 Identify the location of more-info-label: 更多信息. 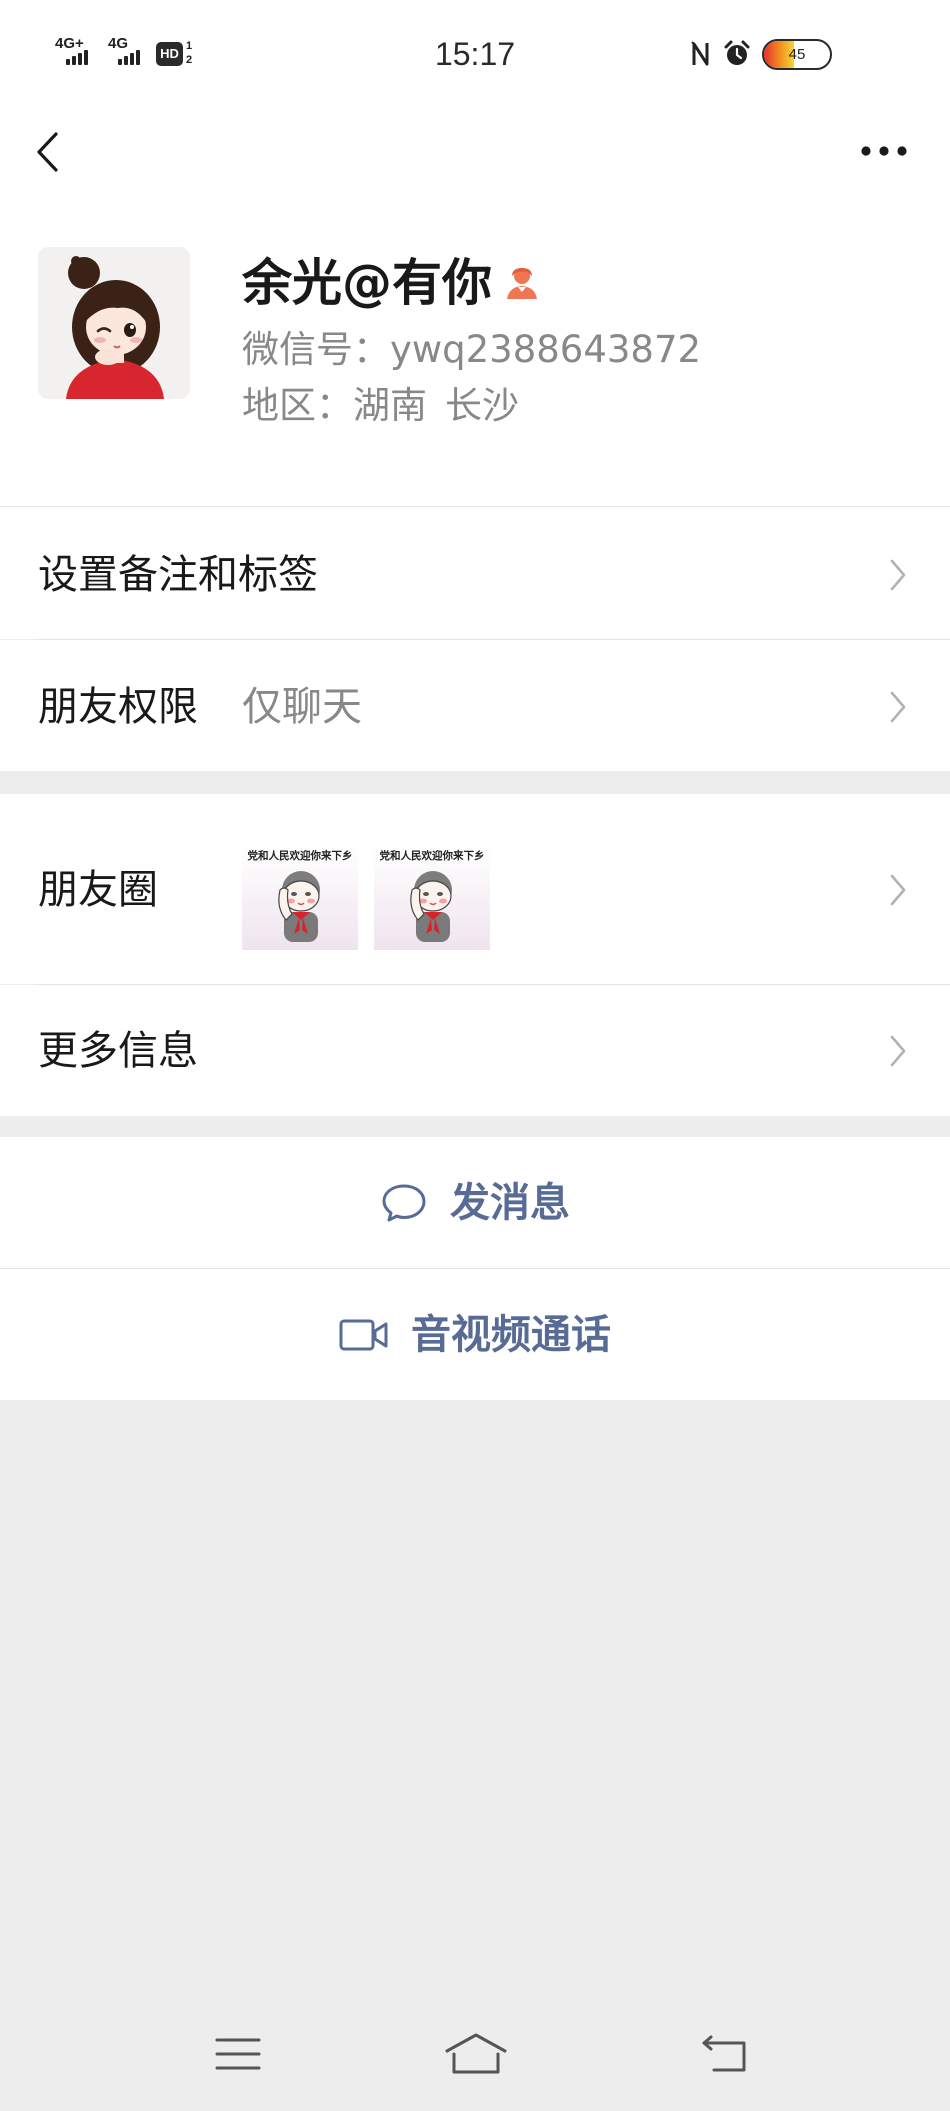
(118, 1051).